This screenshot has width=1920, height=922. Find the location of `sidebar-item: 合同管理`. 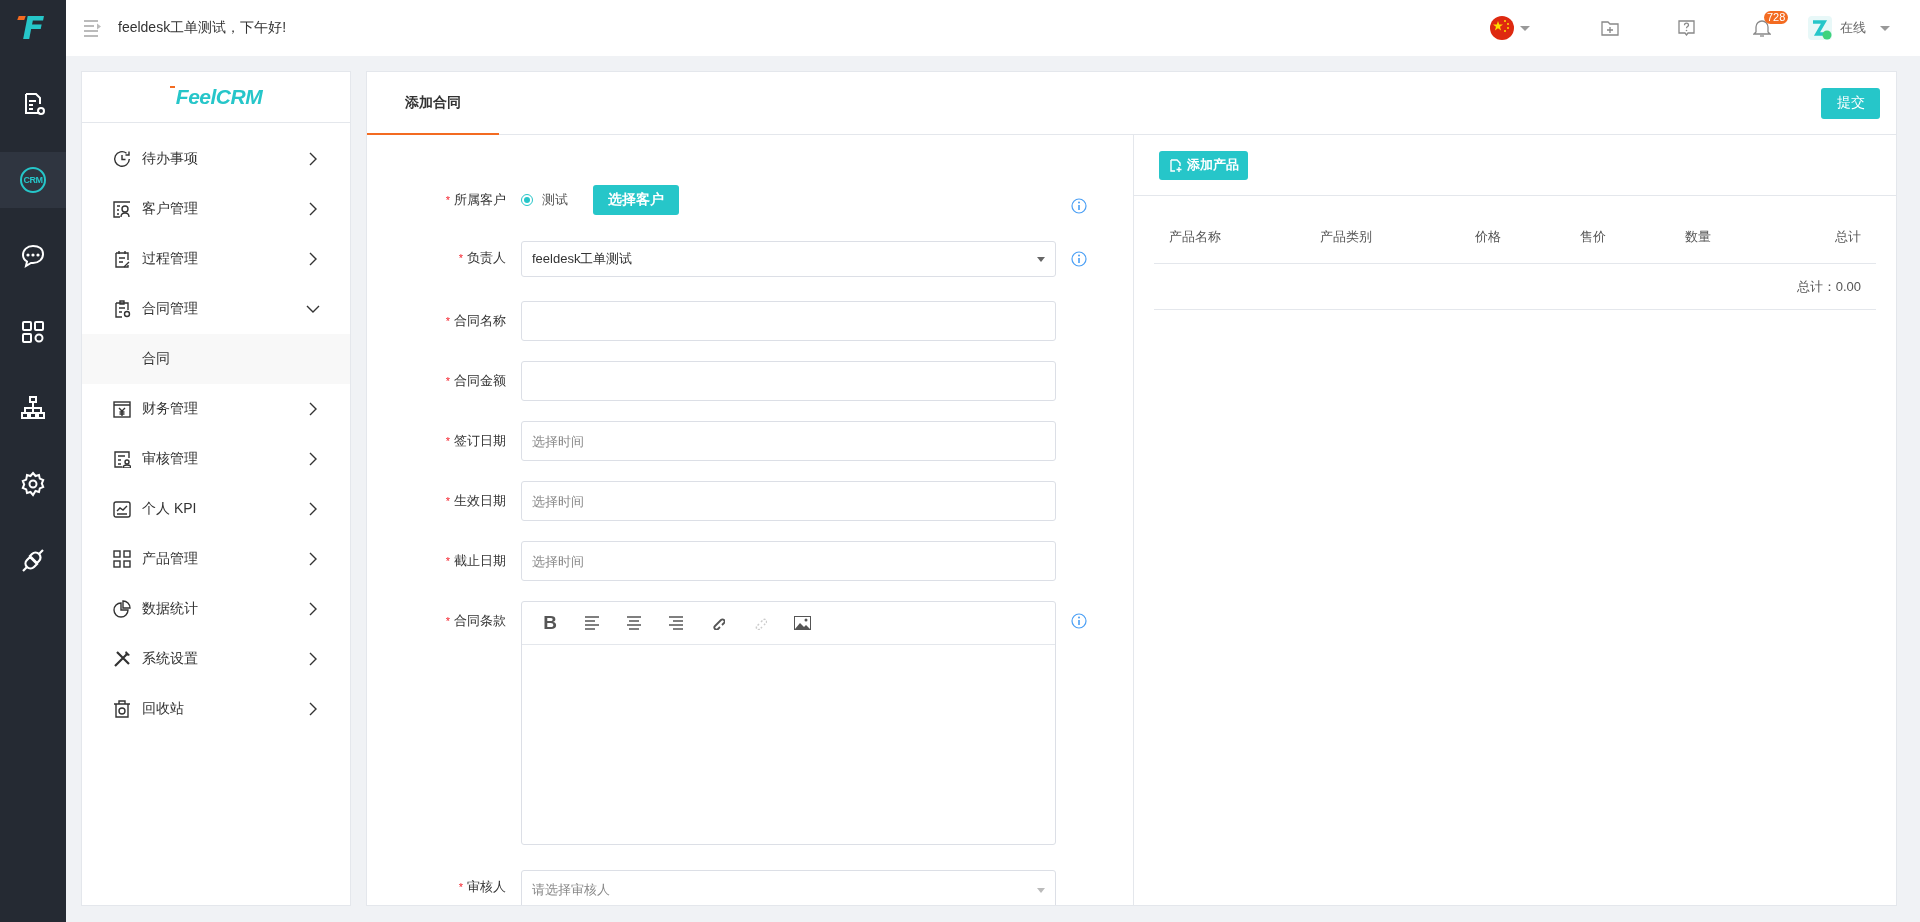

sidebar-item: 合同管理 is located at coordinates (216, 309).